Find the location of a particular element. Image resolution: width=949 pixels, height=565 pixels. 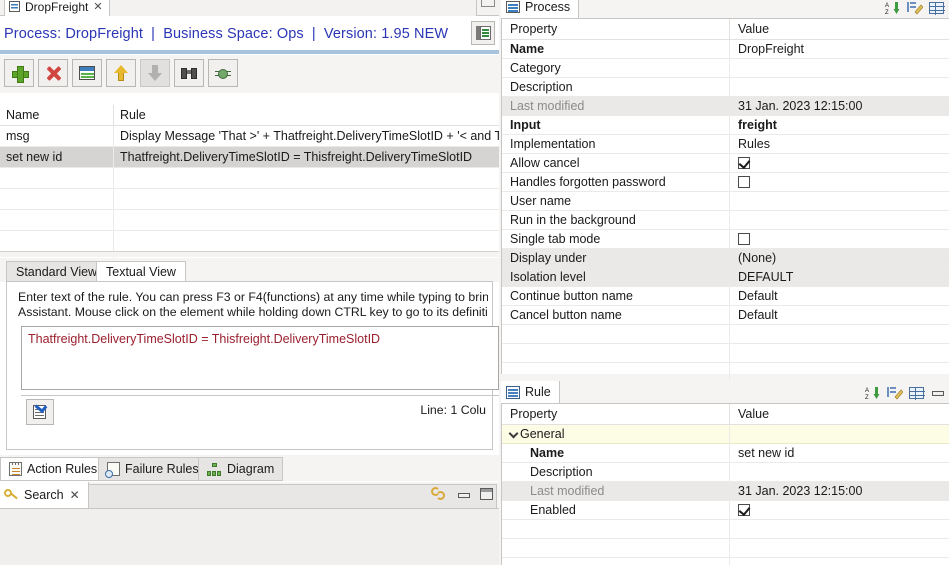

property-group-general: General is located at coordinates (725, 434).